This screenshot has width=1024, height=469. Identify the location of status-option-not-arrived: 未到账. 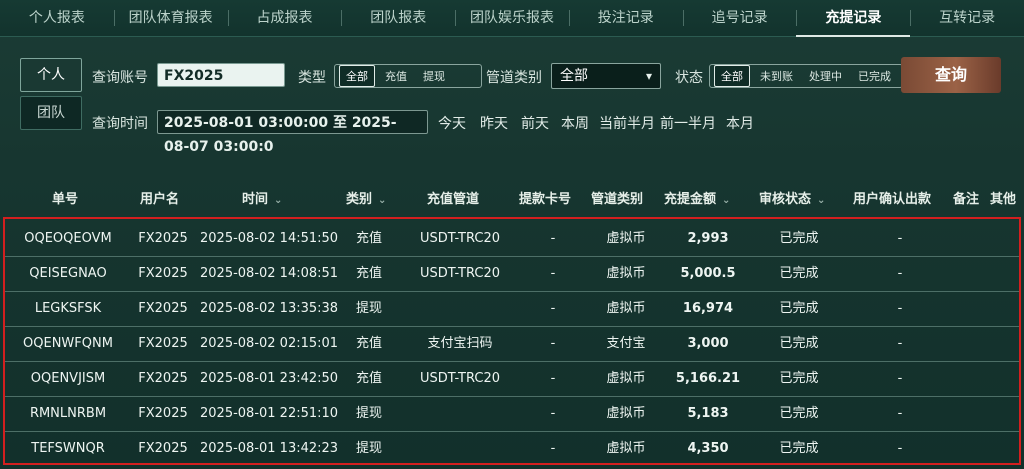
(776, 76).